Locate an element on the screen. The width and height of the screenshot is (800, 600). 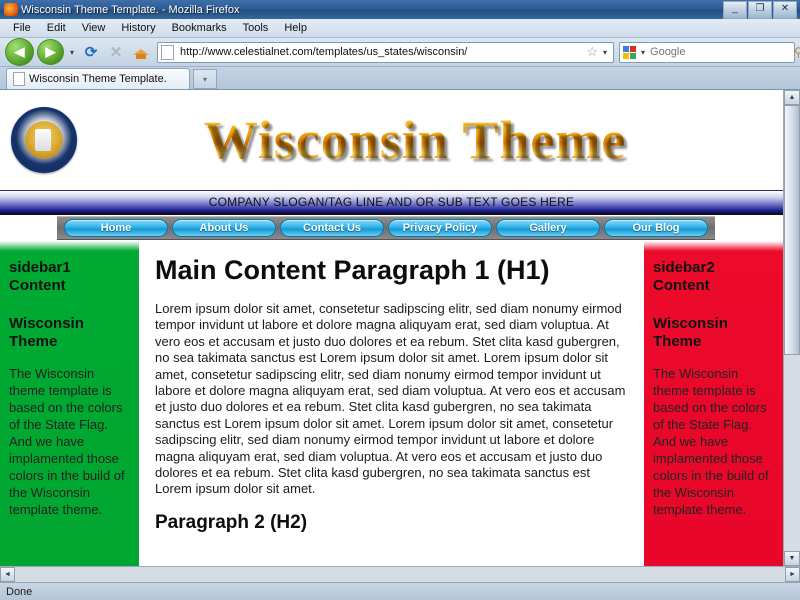
restore-button: ❐ is located at coordinates (760, 9).